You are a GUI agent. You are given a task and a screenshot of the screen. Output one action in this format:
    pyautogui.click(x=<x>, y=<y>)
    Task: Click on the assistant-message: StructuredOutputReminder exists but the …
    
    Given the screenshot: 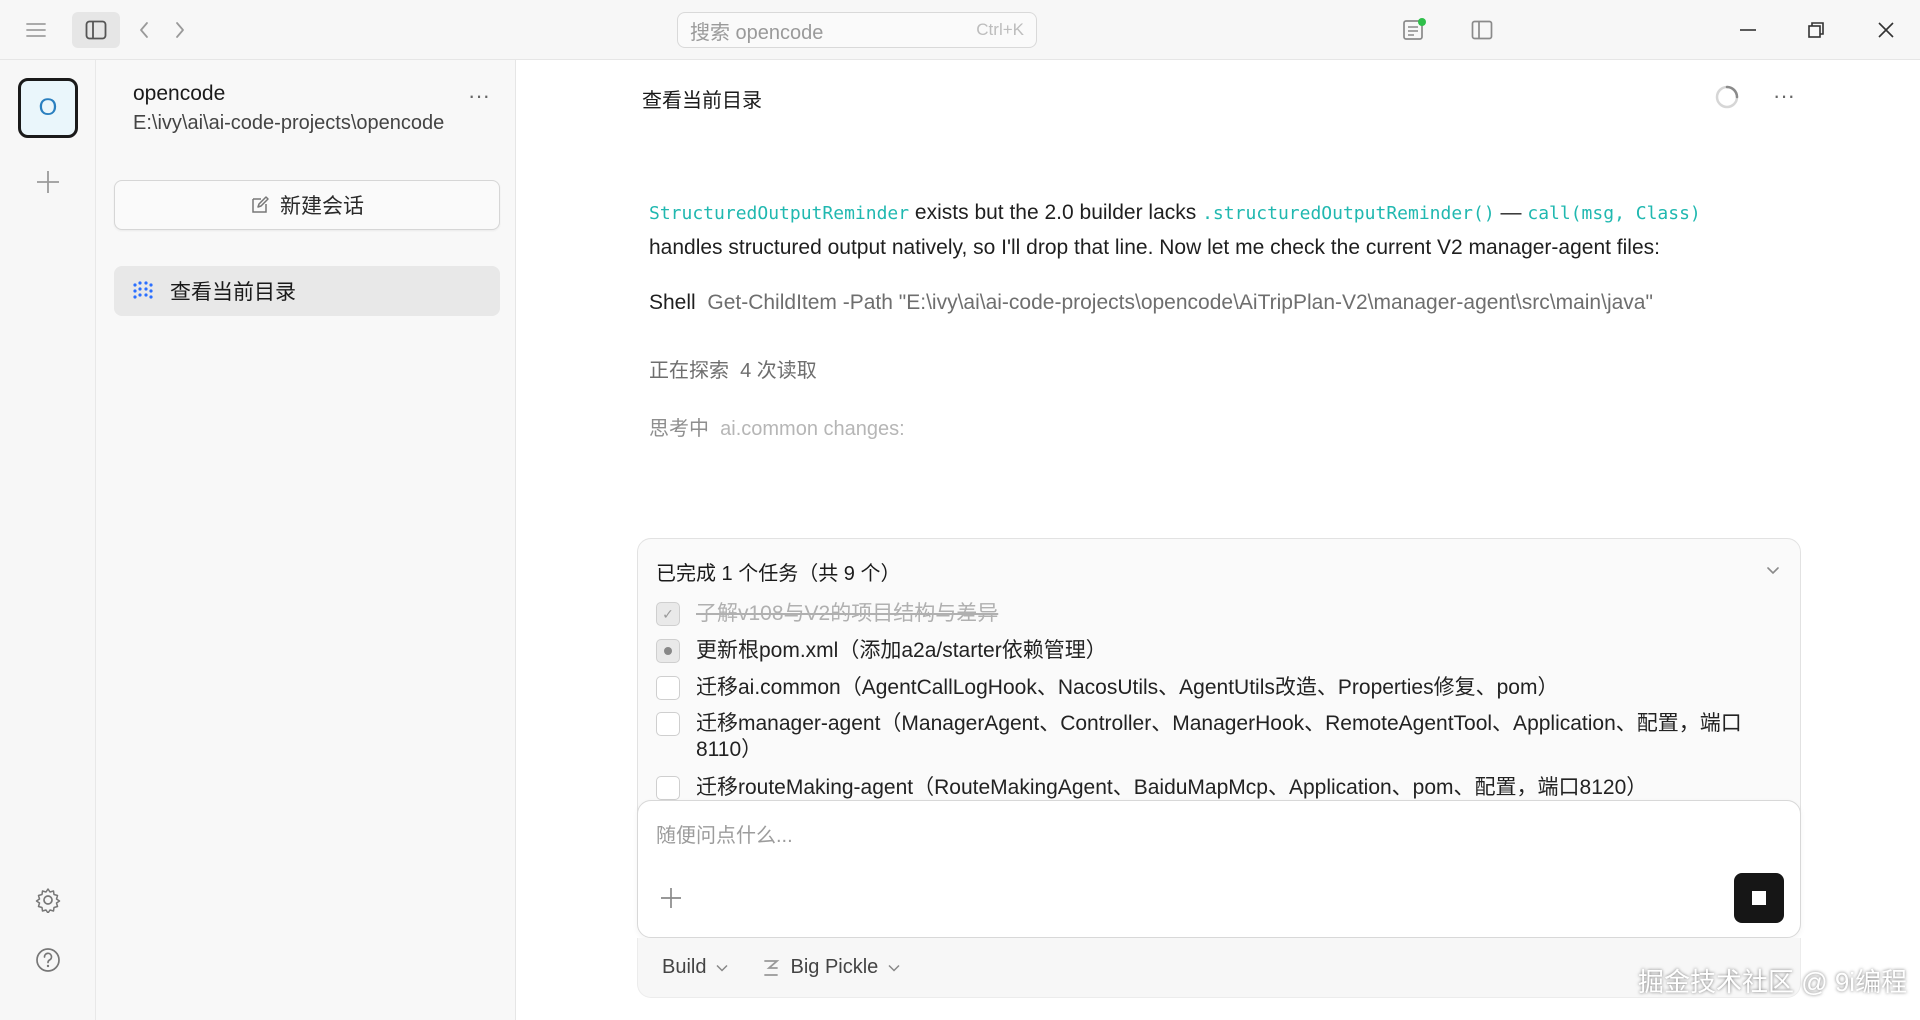 What is the action you would take?
    pyautogui.click(x=1219, y=230)
    